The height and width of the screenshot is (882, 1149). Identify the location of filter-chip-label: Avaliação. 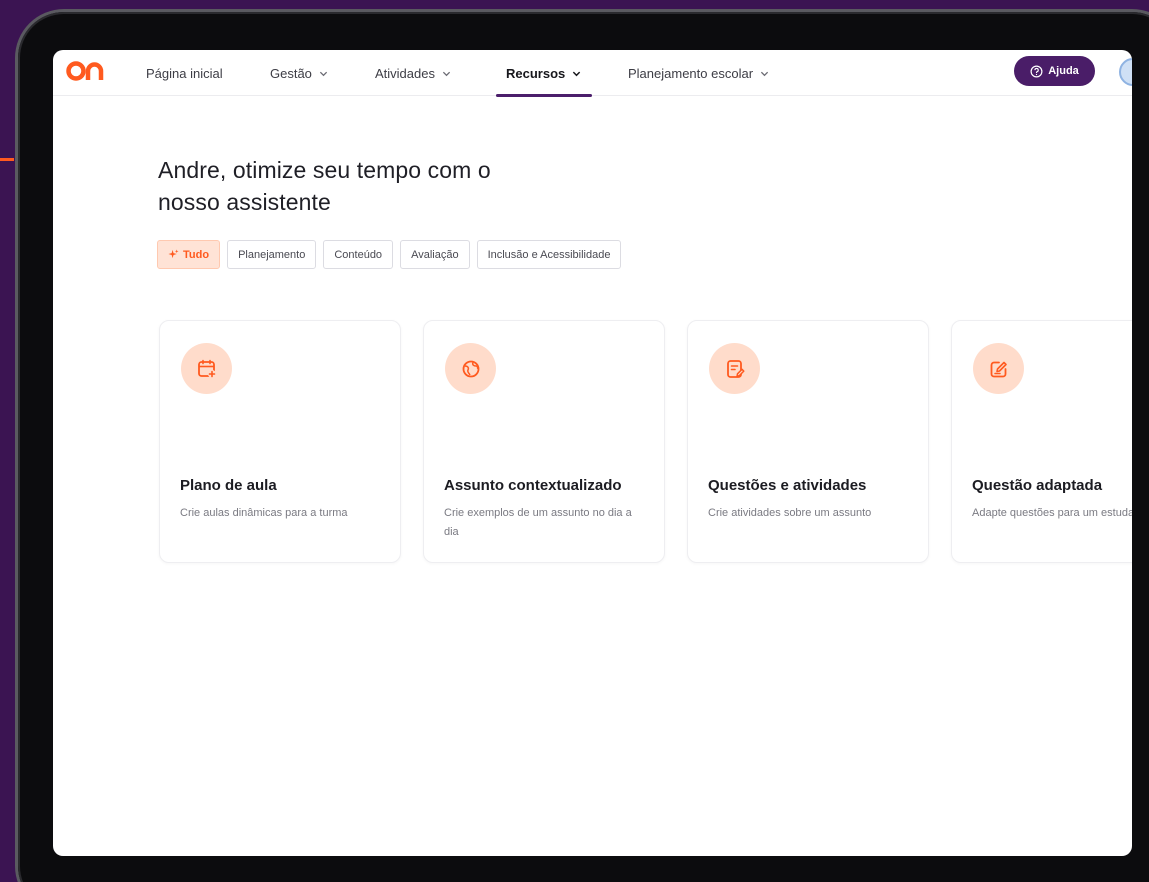
(435, 254).